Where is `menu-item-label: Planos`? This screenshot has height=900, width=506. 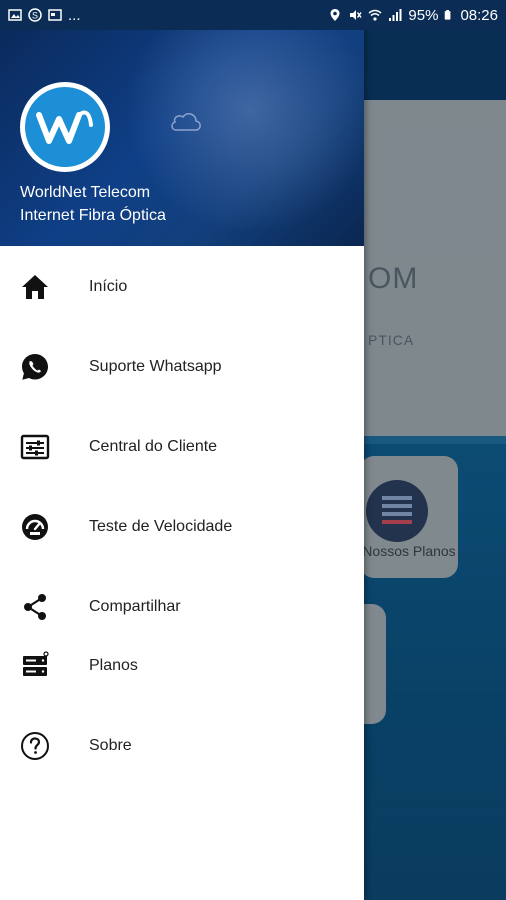 menu-item-label: Planos is located at coordinates (113, 665).